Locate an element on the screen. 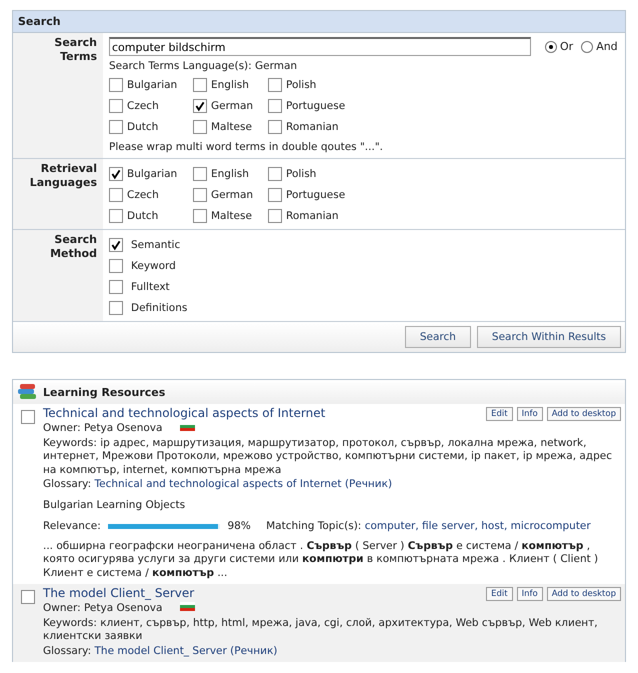  topic-link: file server, is located at coordinates (450, 526).